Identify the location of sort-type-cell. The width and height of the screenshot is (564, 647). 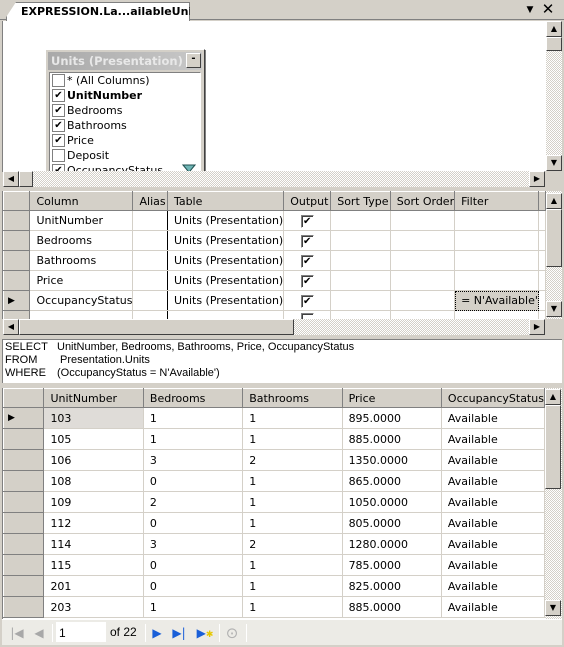
(360, 260).